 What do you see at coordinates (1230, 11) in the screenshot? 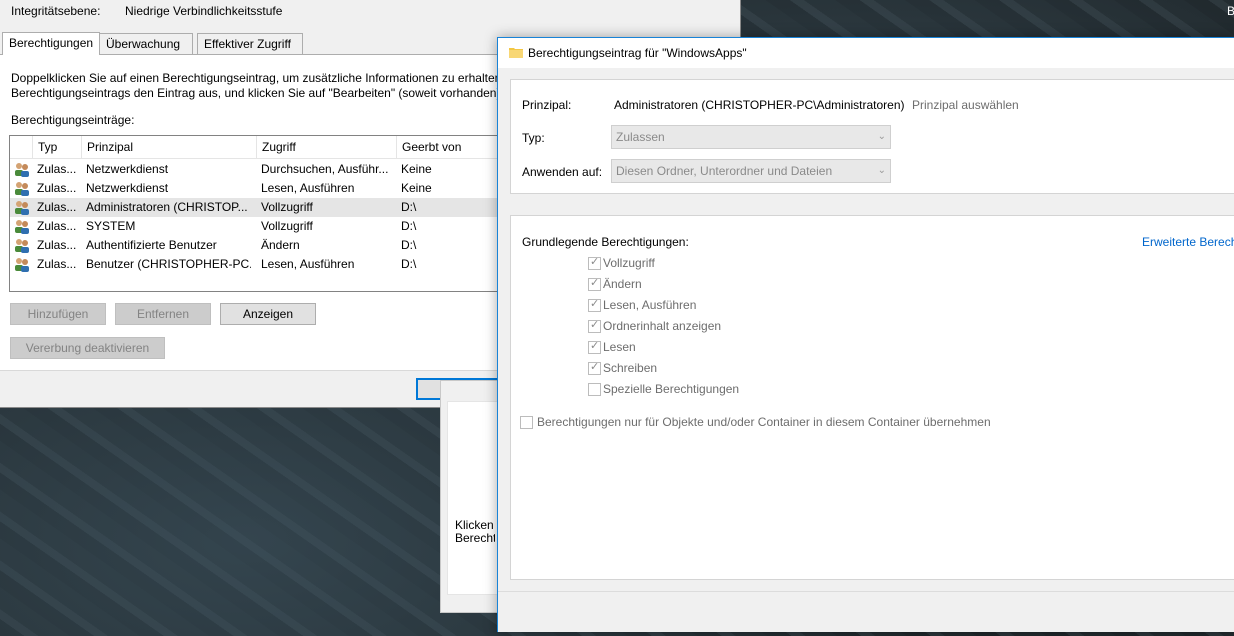
I see `desktop-corner-text: B` at bounding box center [1230, 11].